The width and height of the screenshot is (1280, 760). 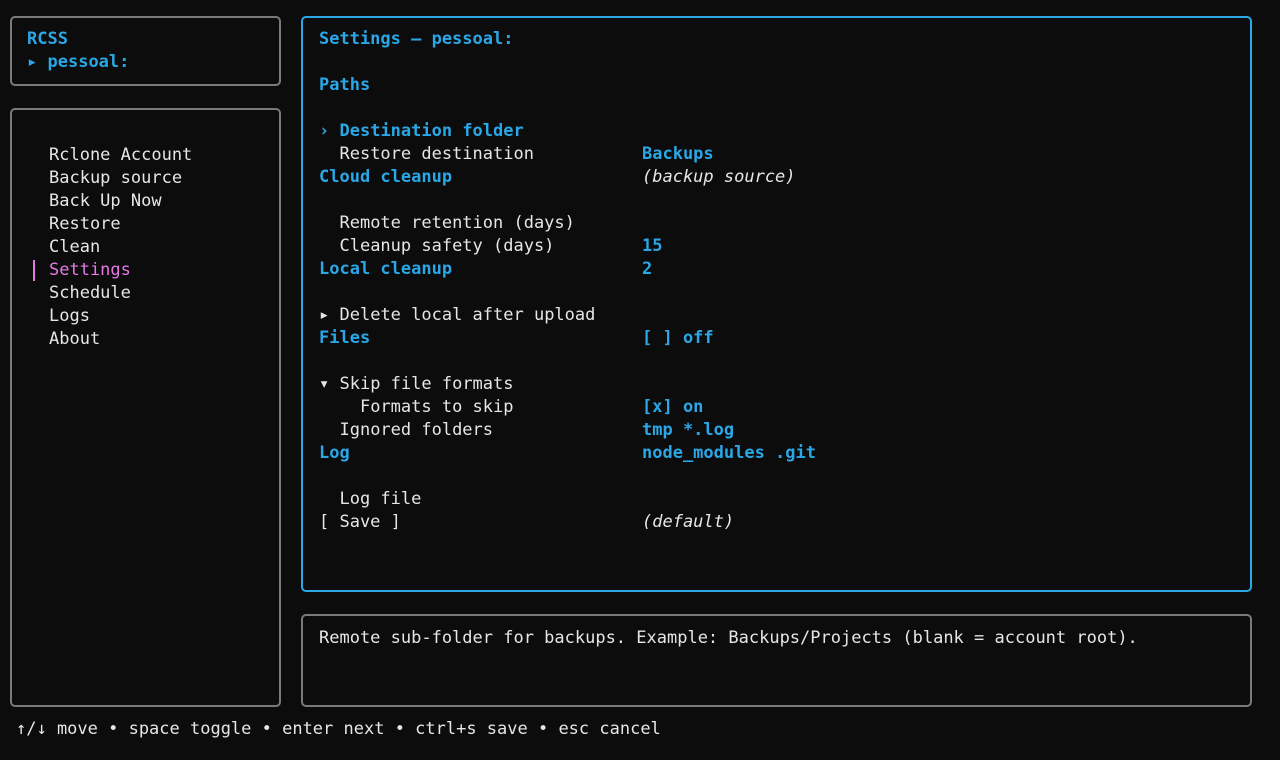 What do you see at coordinates (652, 246) in the screenshot?
I see `remote-retention-value: 15` at bounding box center [652, 246].